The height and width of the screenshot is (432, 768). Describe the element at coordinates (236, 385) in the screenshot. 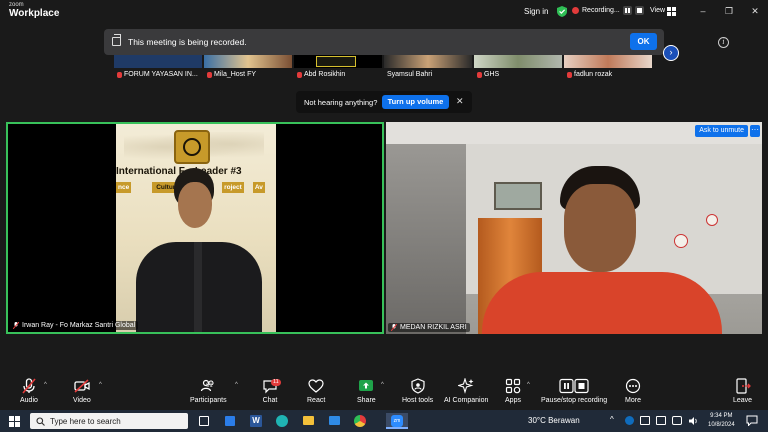

I see `participants-options-caret: ^` at that location.